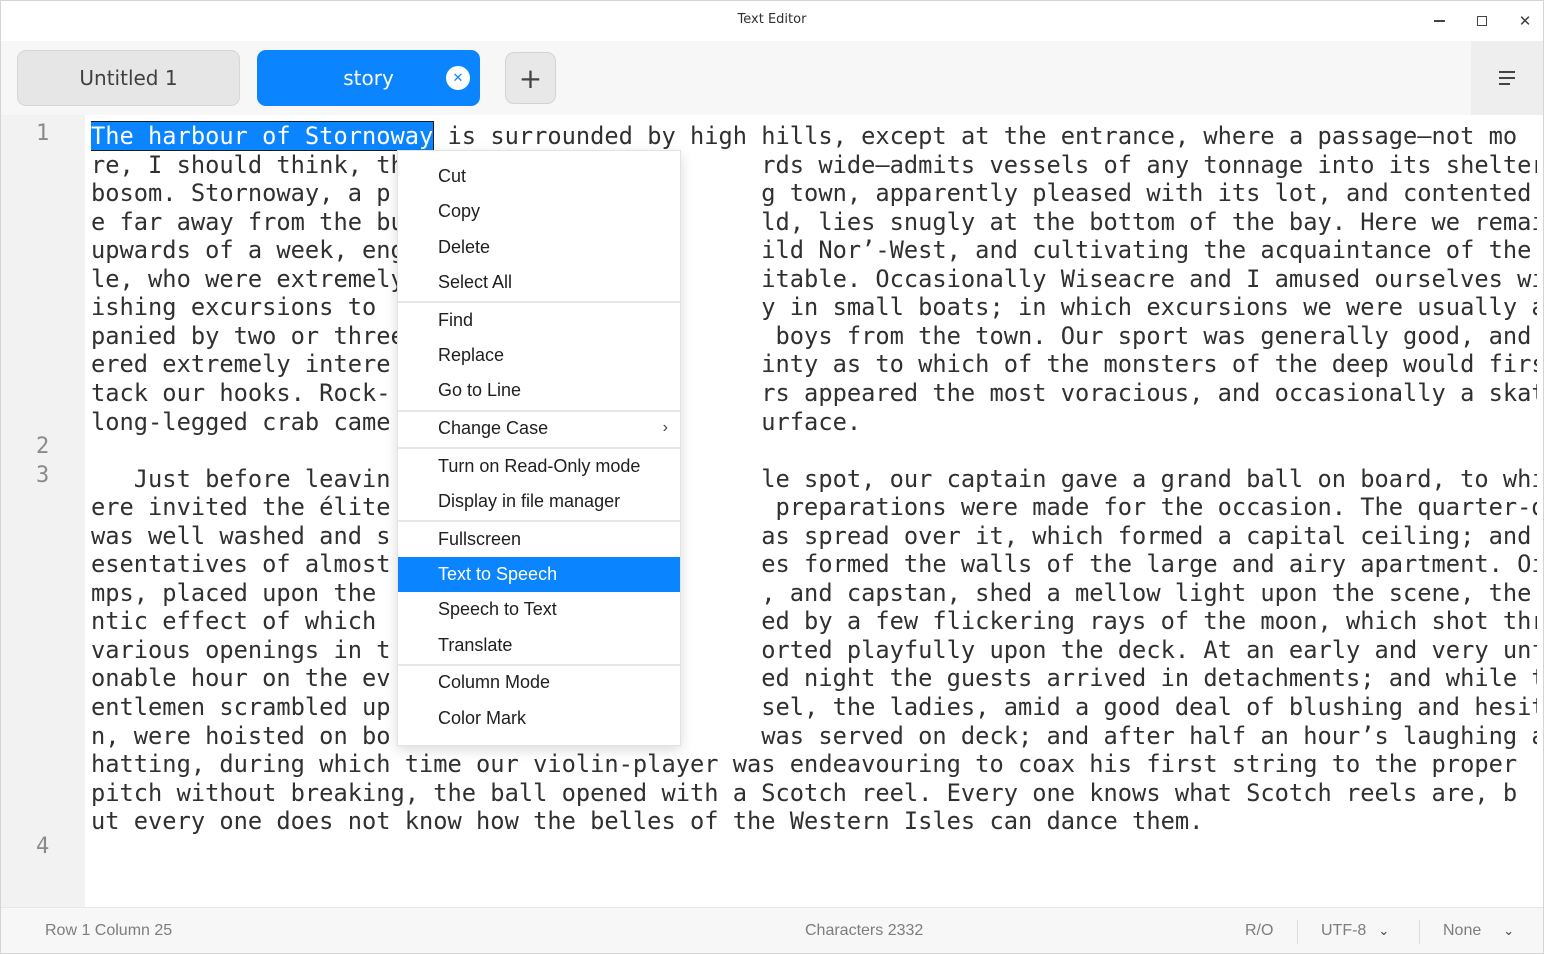 The width and height of the screenshot is (1544, 954). What do you see at coordinates (43, 133) in the screenshot?
I see `line-number: 1` at bounding box center [43, 133].